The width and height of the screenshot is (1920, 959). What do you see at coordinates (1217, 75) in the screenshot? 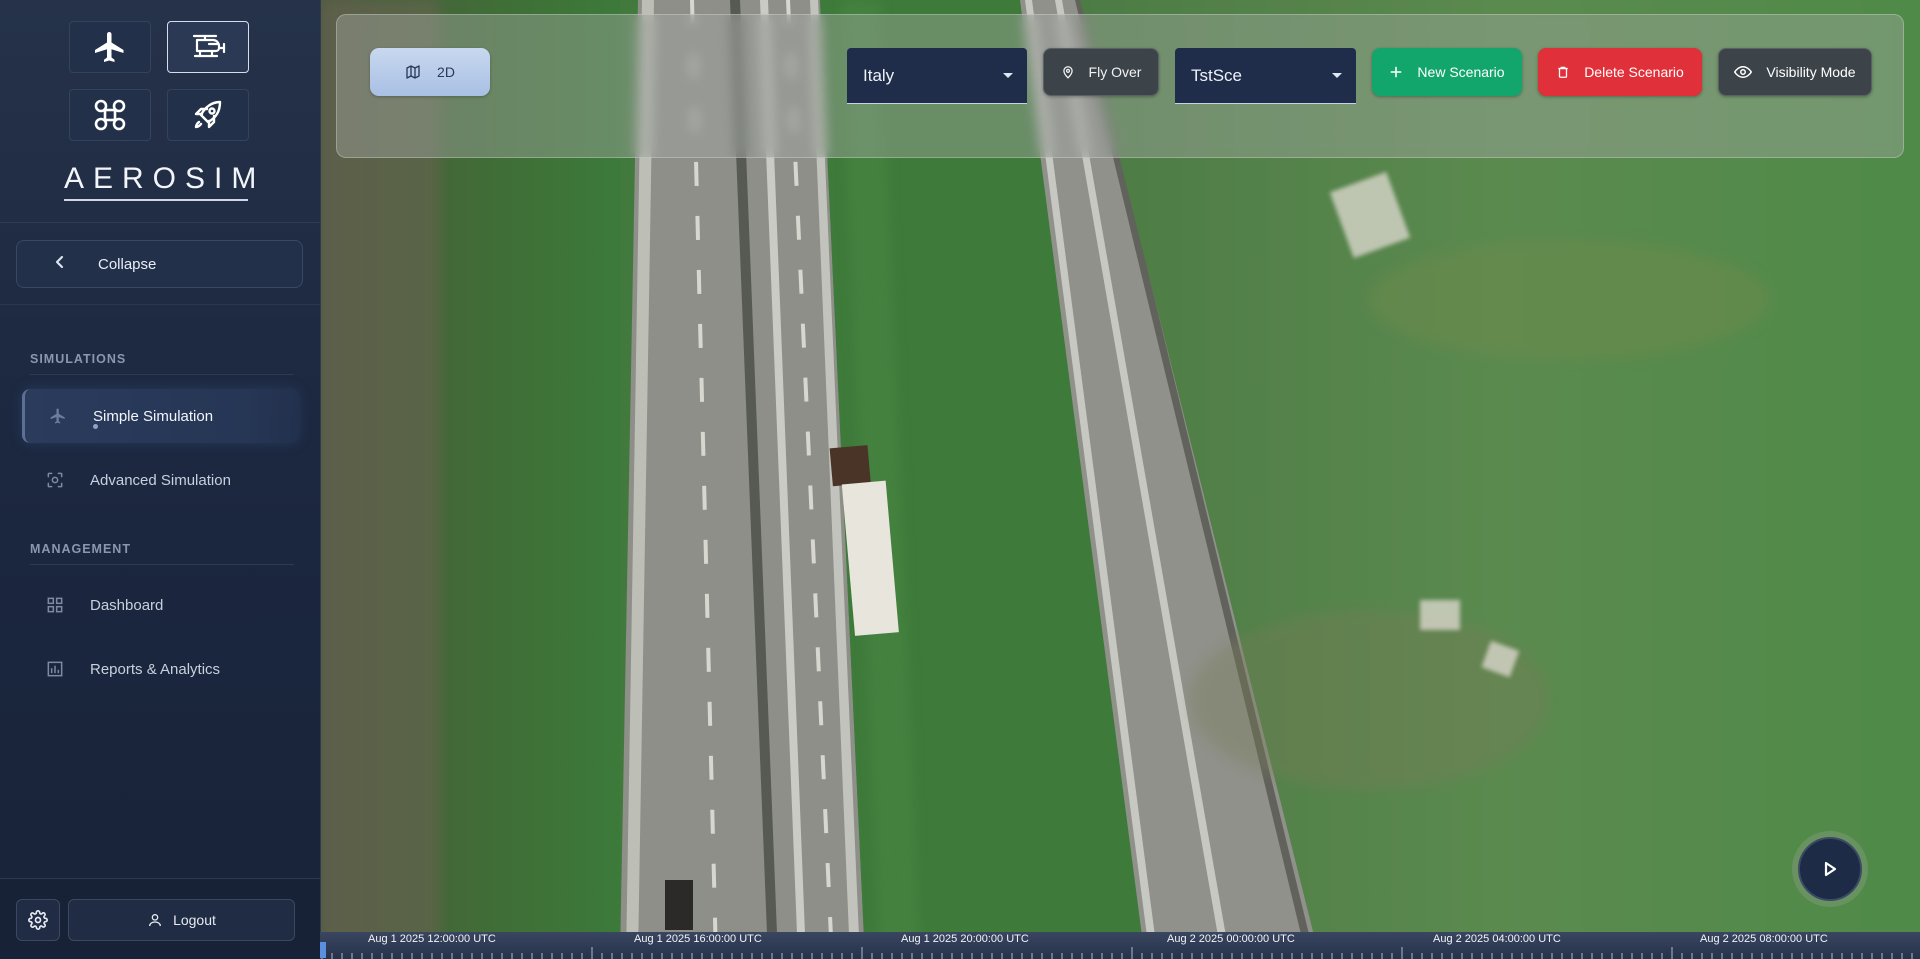
I see `scenario-select-value: TstSce` at bounding box center [1217, 75].